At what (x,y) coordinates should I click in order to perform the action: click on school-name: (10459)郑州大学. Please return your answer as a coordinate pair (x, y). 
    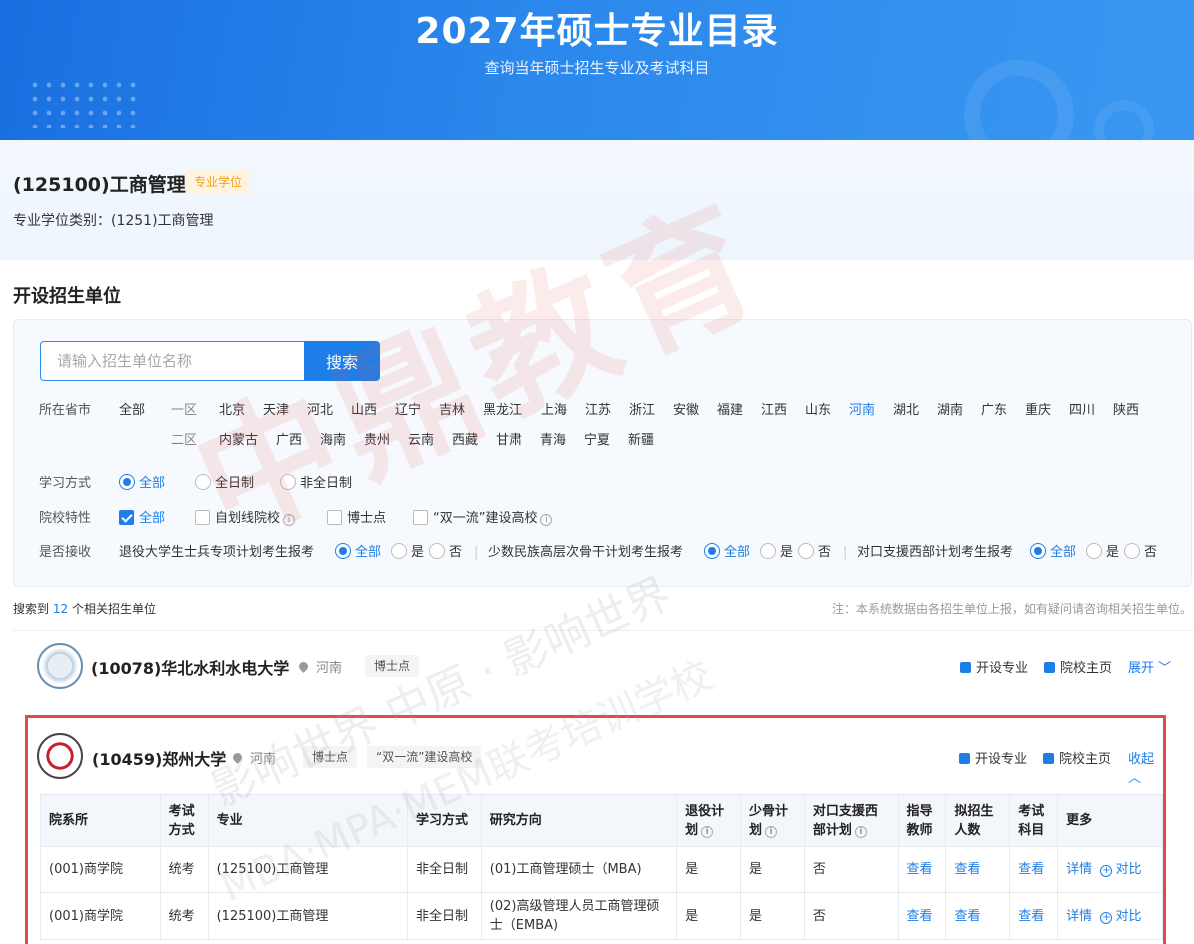
    Looking at the image, I should click on (159, 758).